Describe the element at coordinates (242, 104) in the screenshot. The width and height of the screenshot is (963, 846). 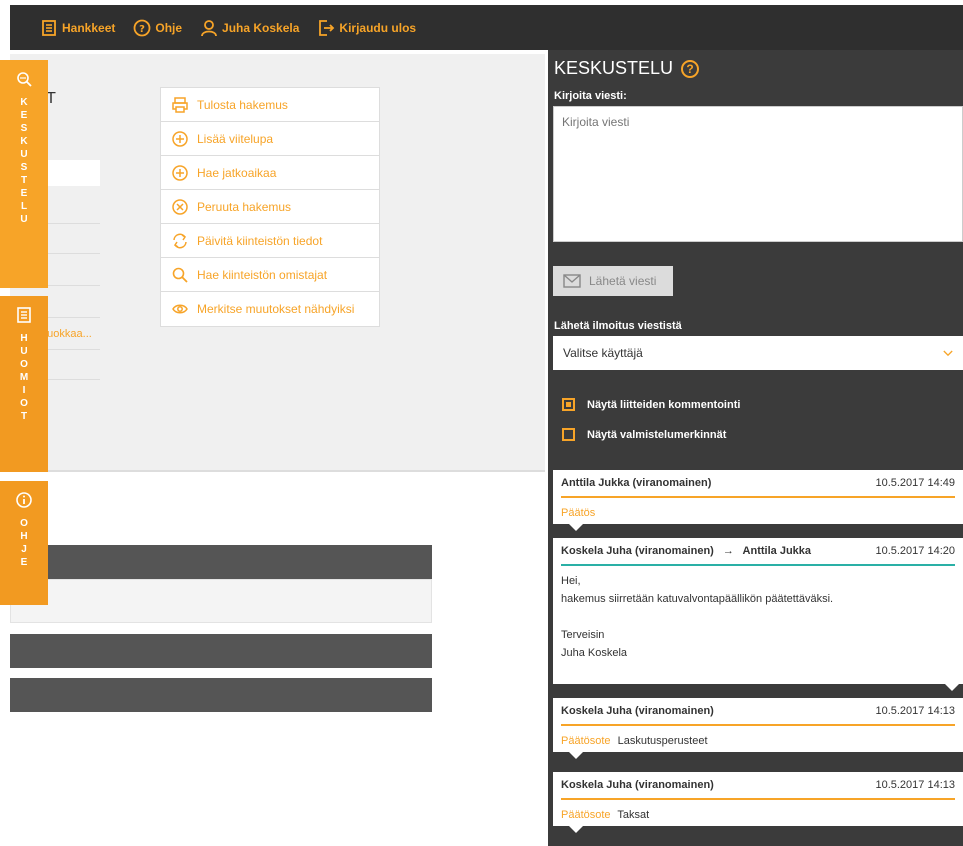
I see `action-label: Tulosta hakemus` at that location.